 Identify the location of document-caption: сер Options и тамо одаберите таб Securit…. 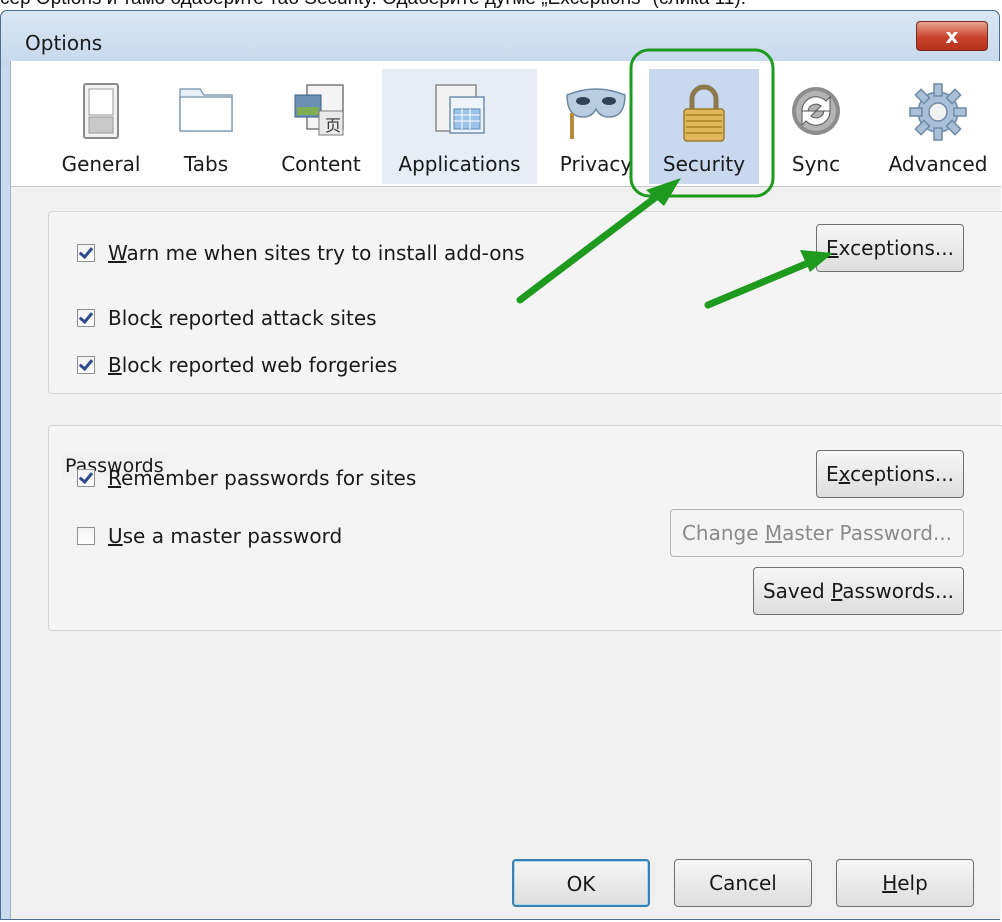
(501, 5).